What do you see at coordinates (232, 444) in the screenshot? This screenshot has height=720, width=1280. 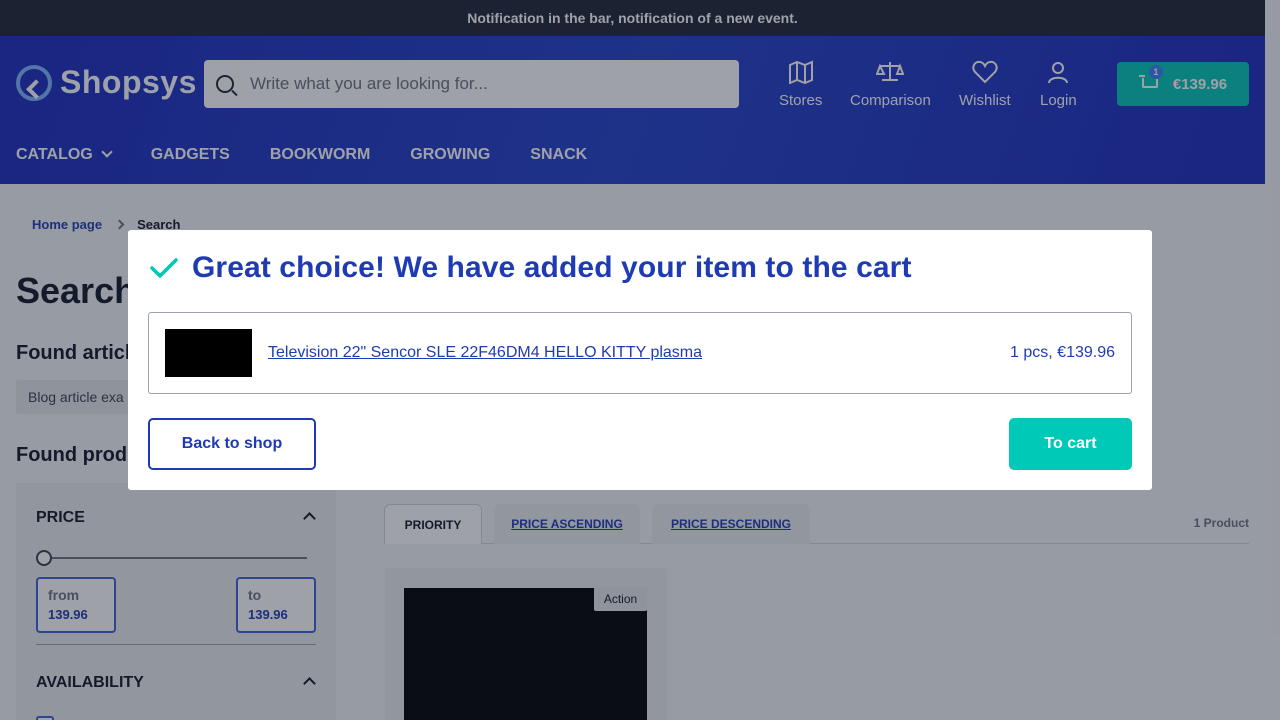 I see `back-to-shop-button: Back to shop` at bounding box center [232, 444].